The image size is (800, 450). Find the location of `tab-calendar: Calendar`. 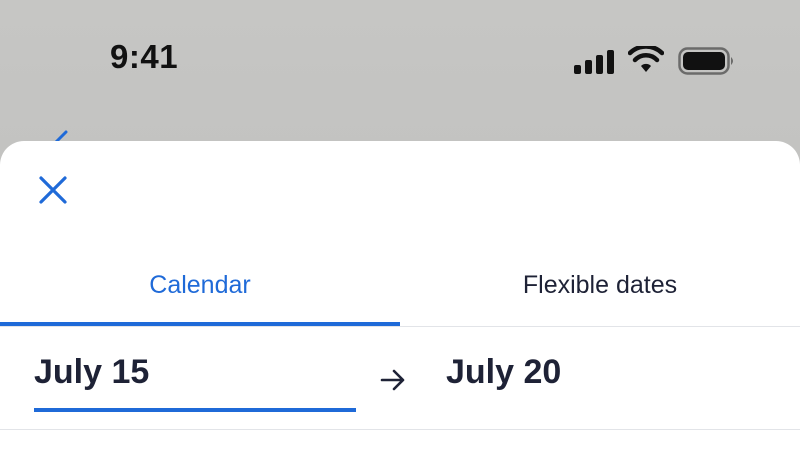

tab-calendar: Calendar is located at coordinates (200, 293).